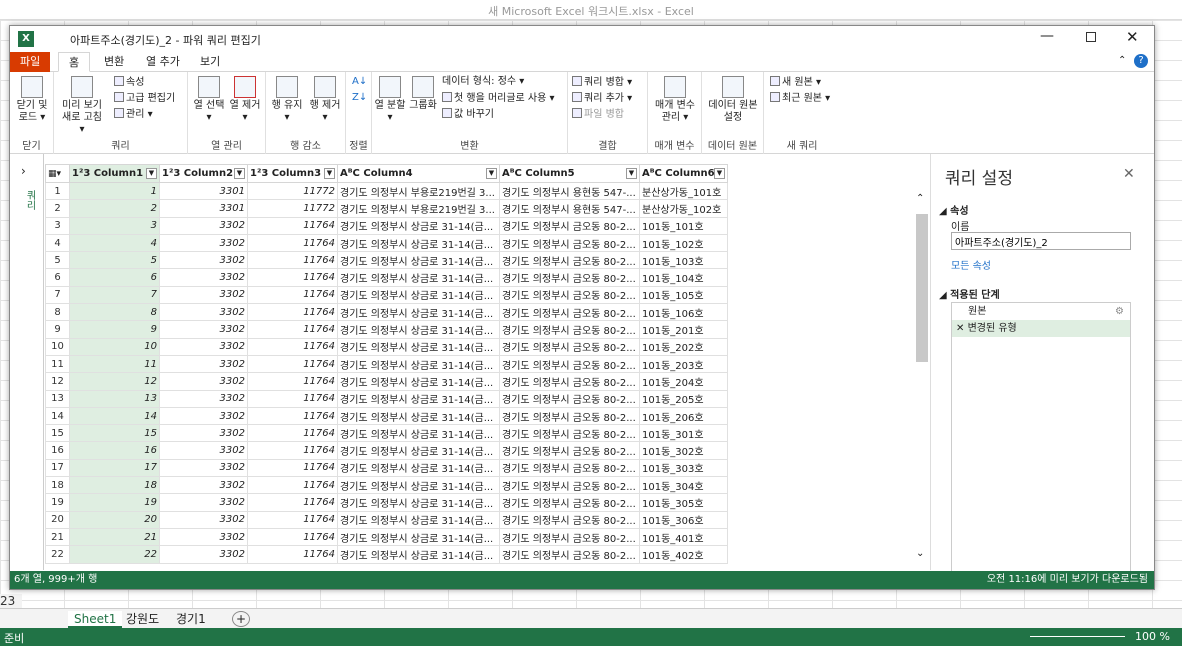 The width and height of the screenshot is (1182, 646). What do you see at coordinates (498, 98) in the screenshot?
I see `first-row-header-button: 첫 행을 머리글로 사용 ▾` at bounding box center [498, 98].